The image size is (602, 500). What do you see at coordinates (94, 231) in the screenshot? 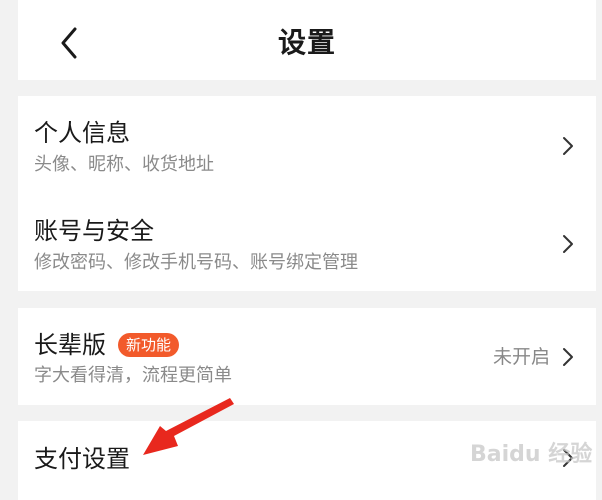
I see `account-security-title: 账号与安全` at bounding box center [94, 231].